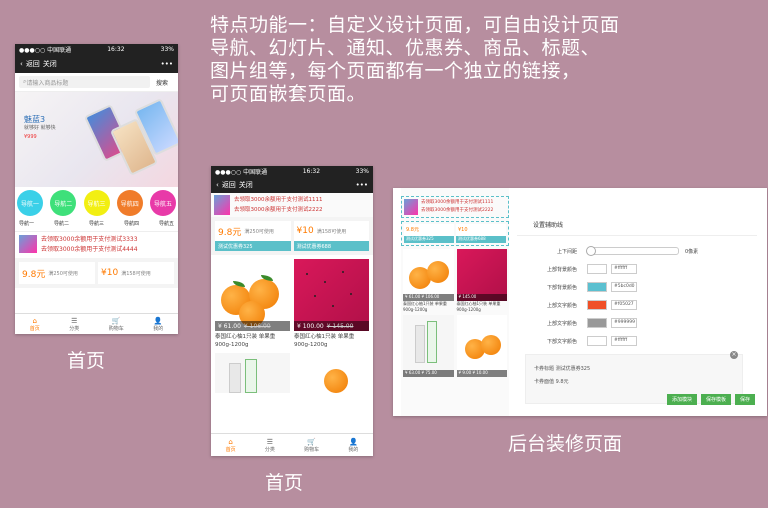 This screenshot has height=508, width=768. I want to click on search-placeholder: 请输入商品标题, so click(47, 83).